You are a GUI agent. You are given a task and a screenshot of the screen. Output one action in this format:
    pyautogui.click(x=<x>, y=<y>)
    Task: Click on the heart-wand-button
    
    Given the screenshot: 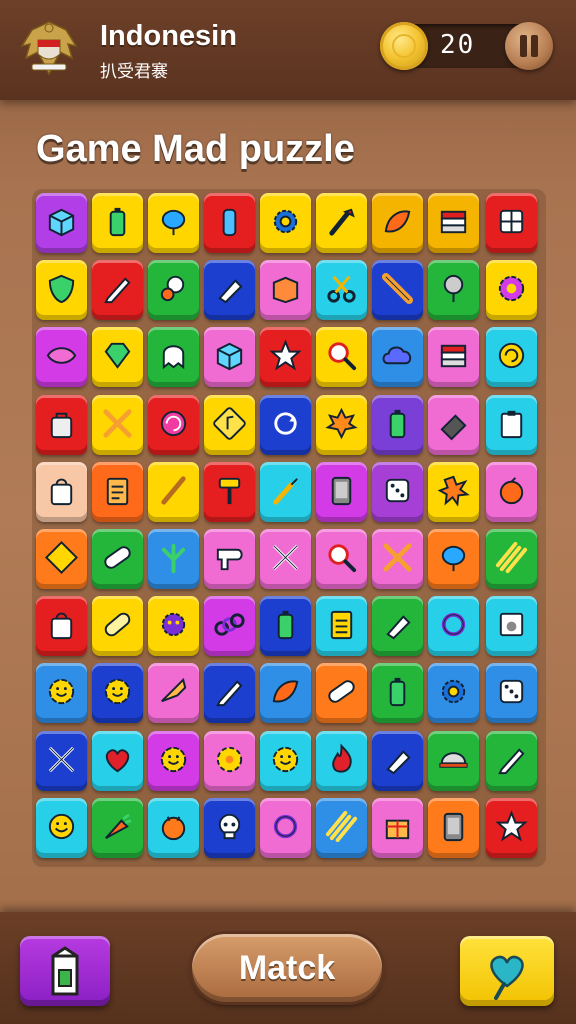 What is the action you would take?
    pyautogui.click(x=507, y=971)
    